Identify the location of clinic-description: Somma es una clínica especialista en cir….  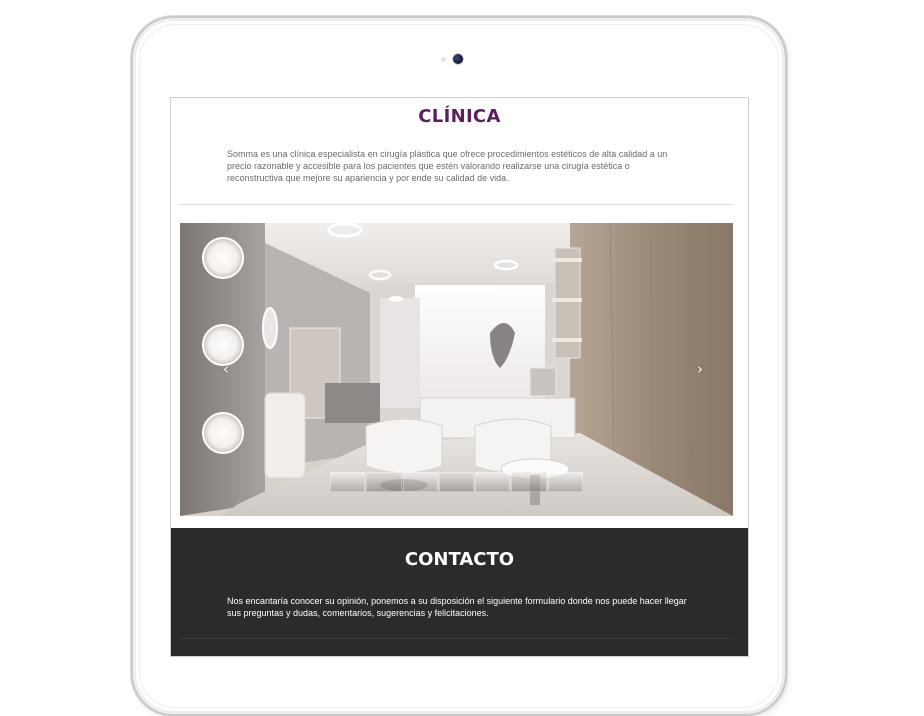
(447, 166).